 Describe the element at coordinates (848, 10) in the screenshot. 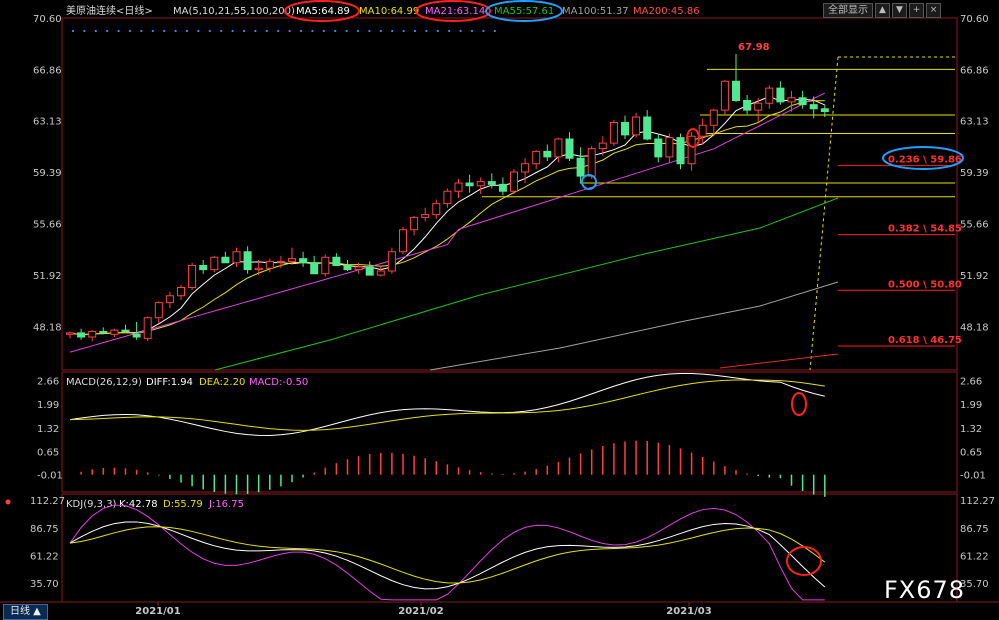

I see `show-all-button: 全部显示` at that location.